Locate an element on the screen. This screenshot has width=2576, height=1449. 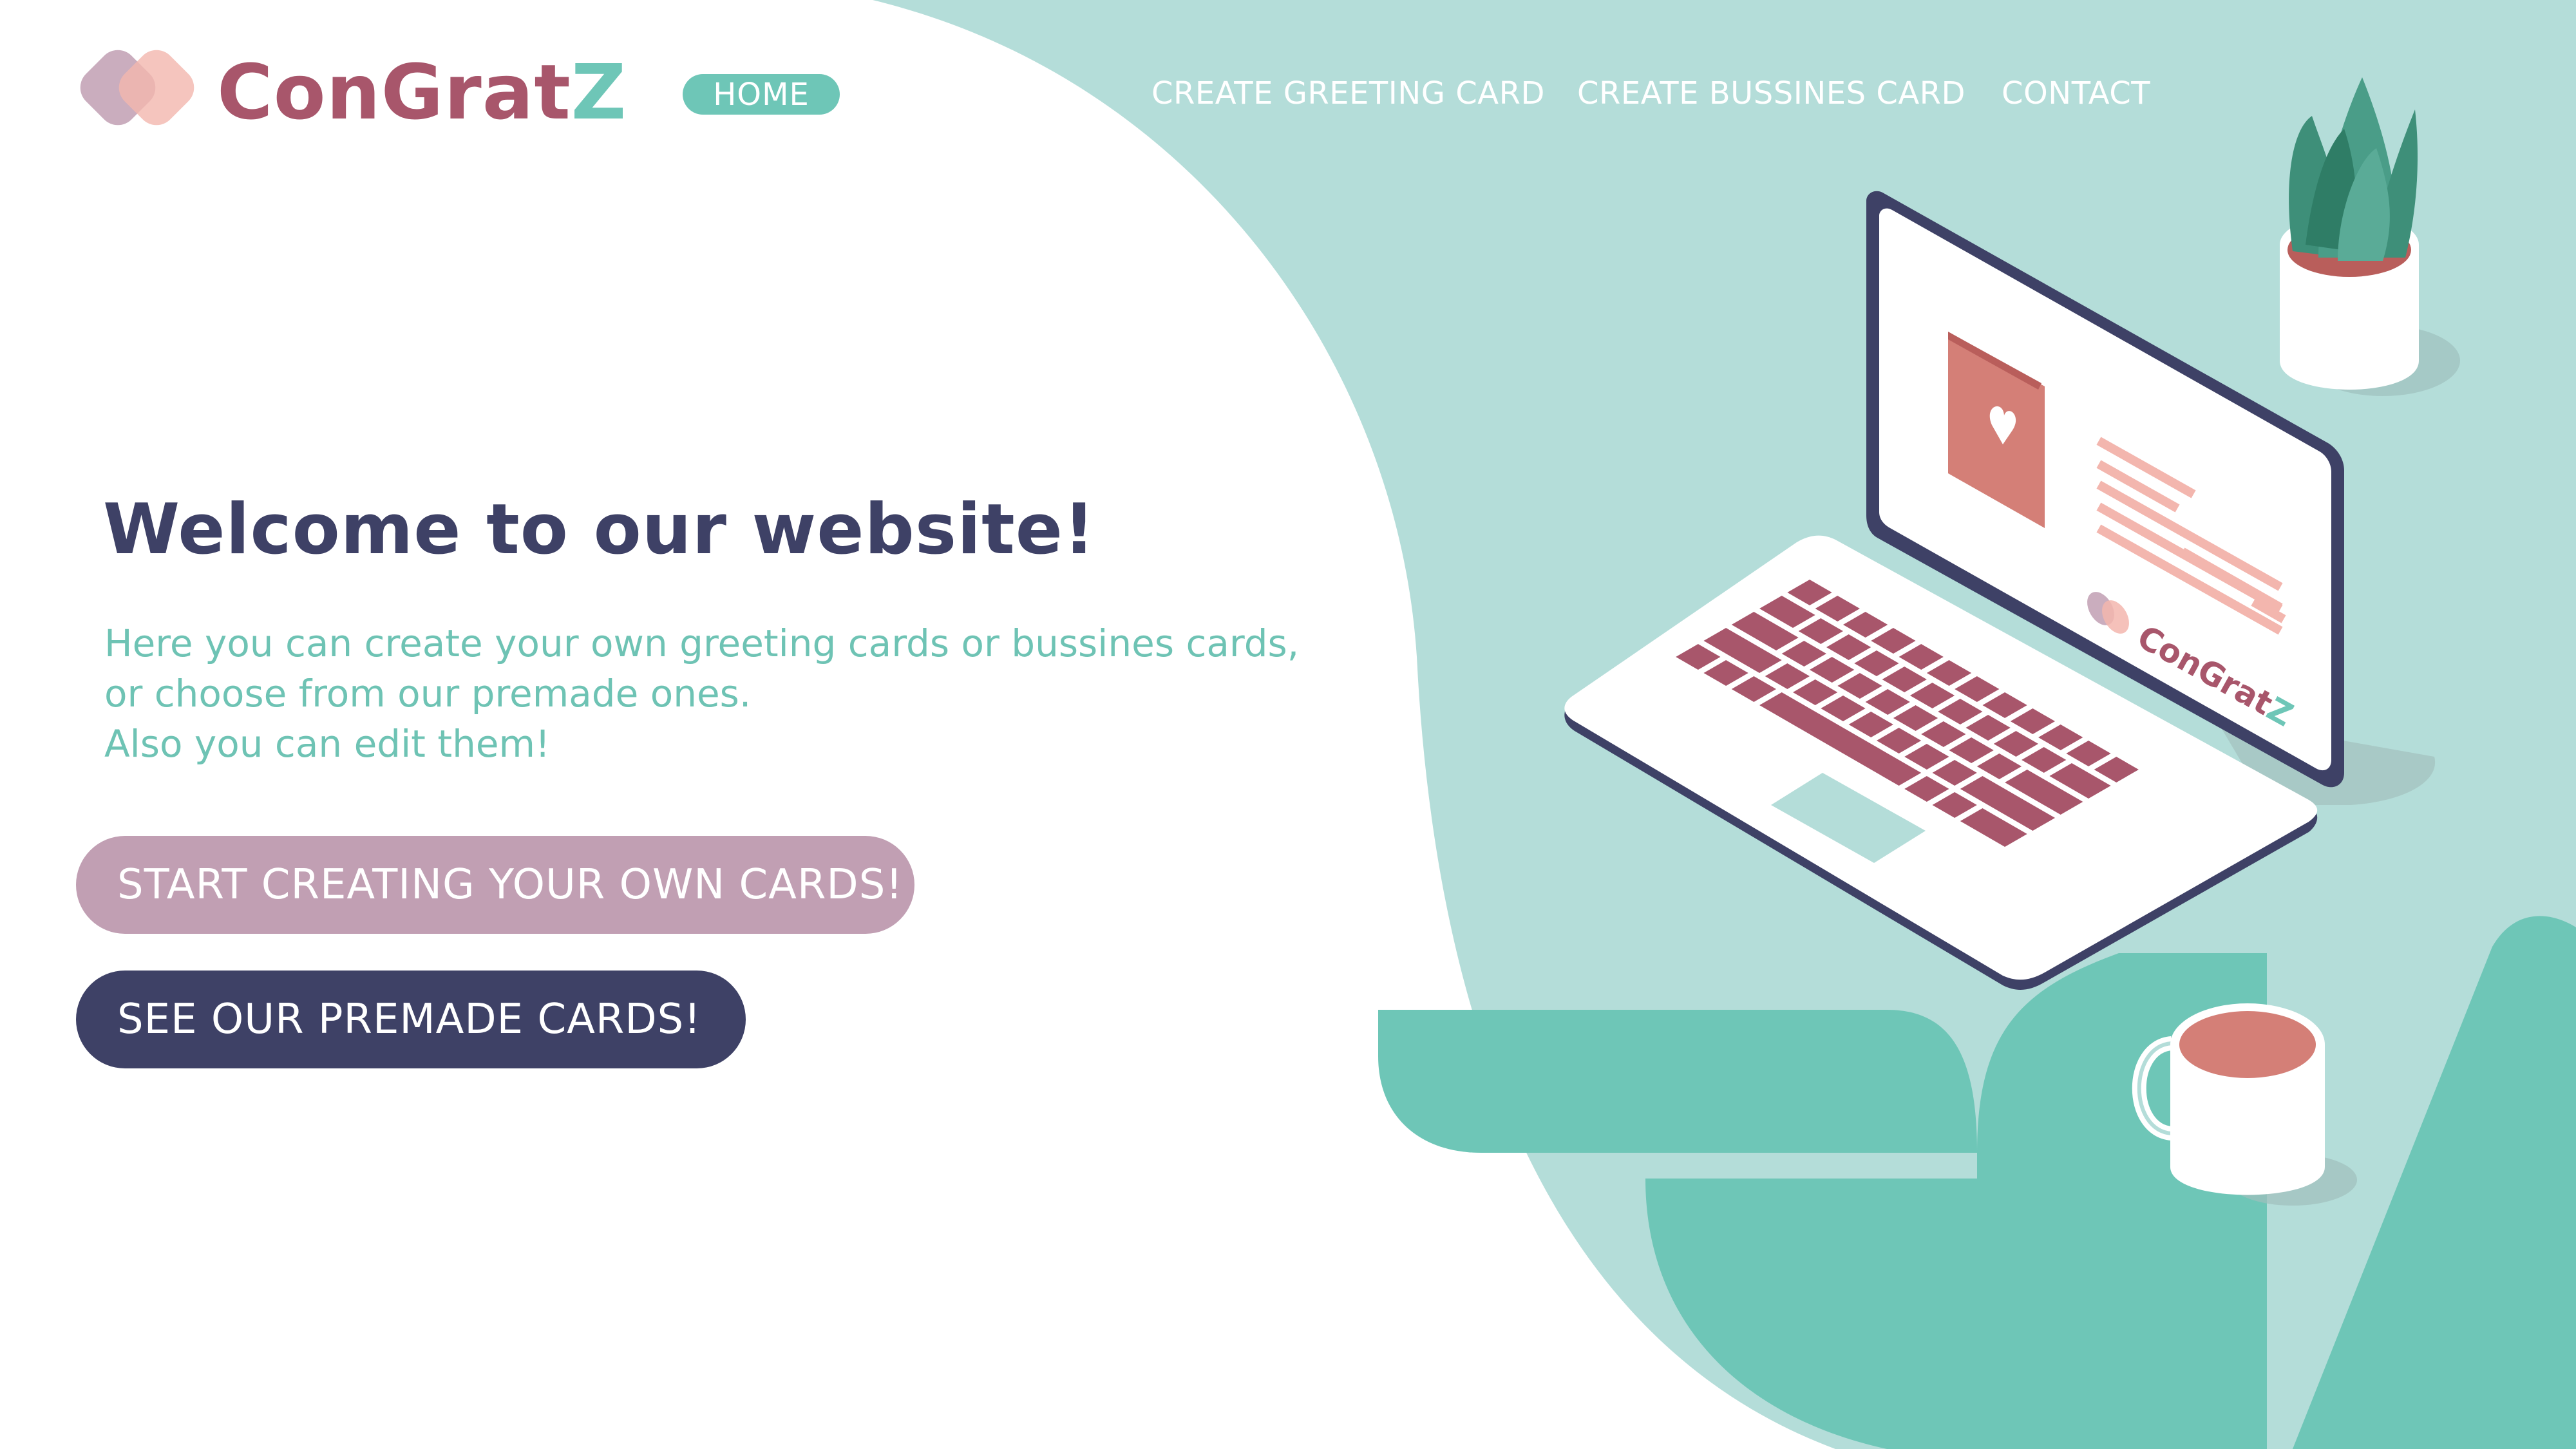
brand-name: ConGratZ is located at coordinates (422, 92).